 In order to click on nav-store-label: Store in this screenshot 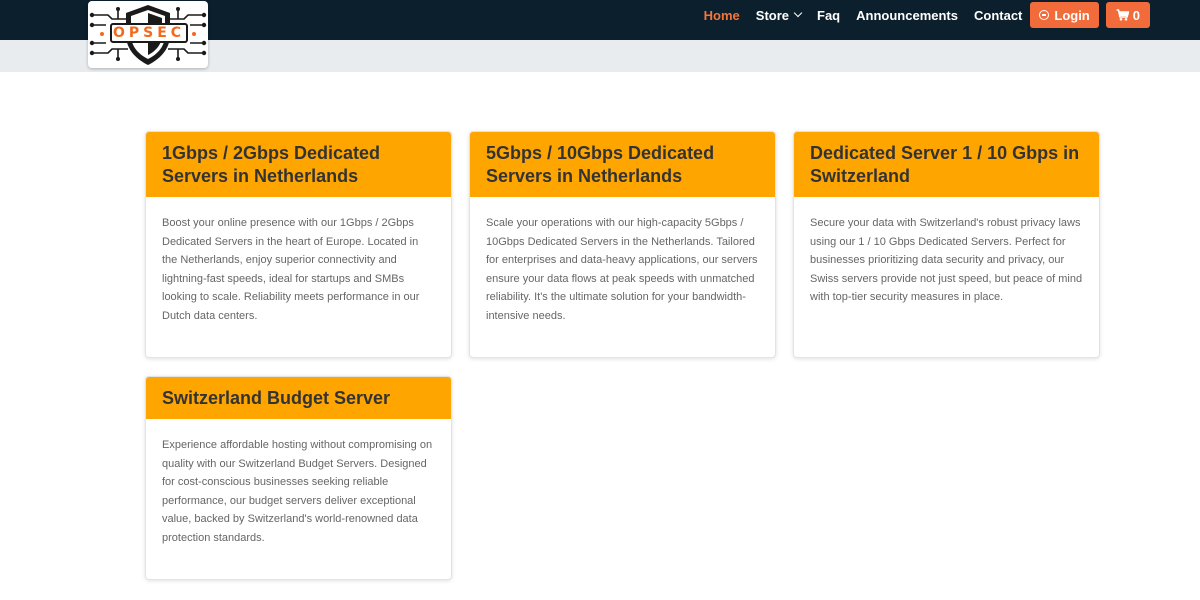, I will do `click(772, 15)`.